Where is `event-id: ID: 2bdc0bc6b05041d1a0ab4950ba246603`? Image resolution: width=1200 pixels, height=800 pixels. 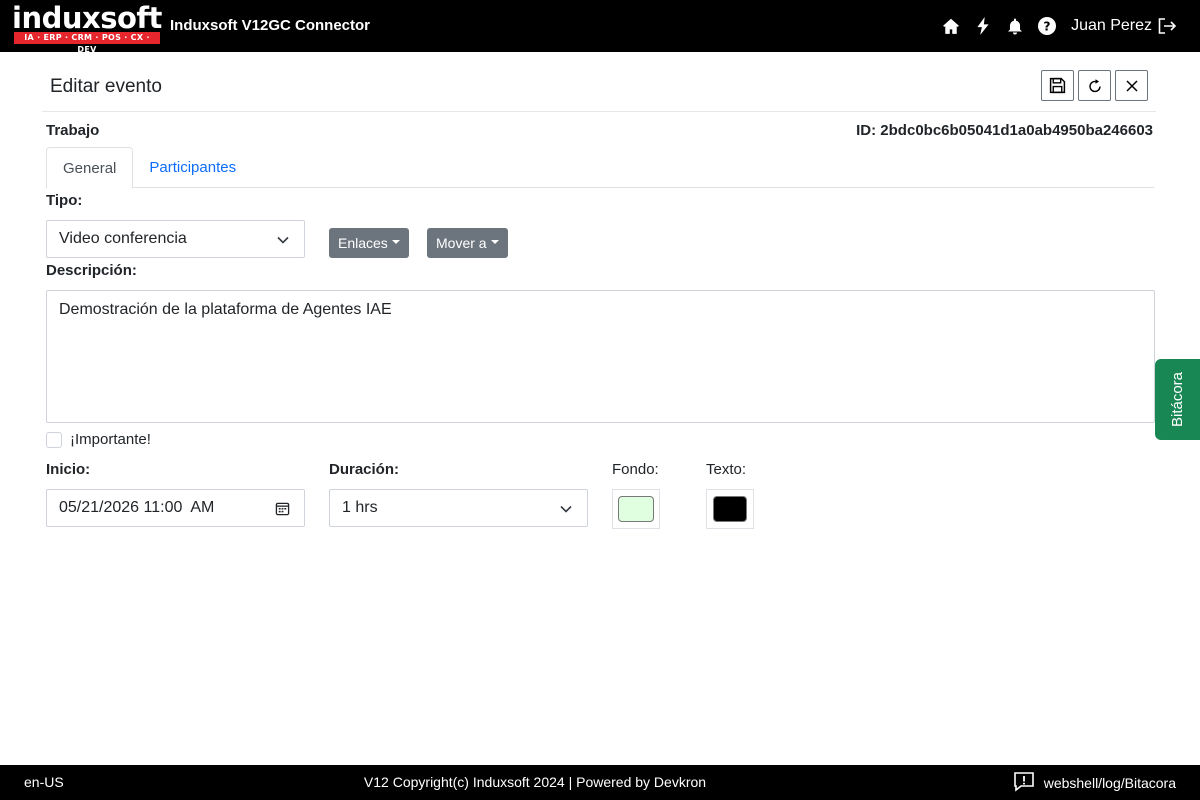
event-id: ID: 2bdc0bc6b05041d1a0ab4950ba246603 is located at coordinates (1004, 130).